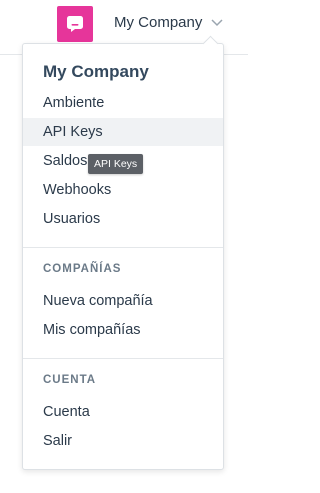 Image resolution: width=320 pixels, height=493 pixels. Describe the element at coordinates (123, 132) in the screenshot. I see `menu-item-api-keys: API Keys` at that location.